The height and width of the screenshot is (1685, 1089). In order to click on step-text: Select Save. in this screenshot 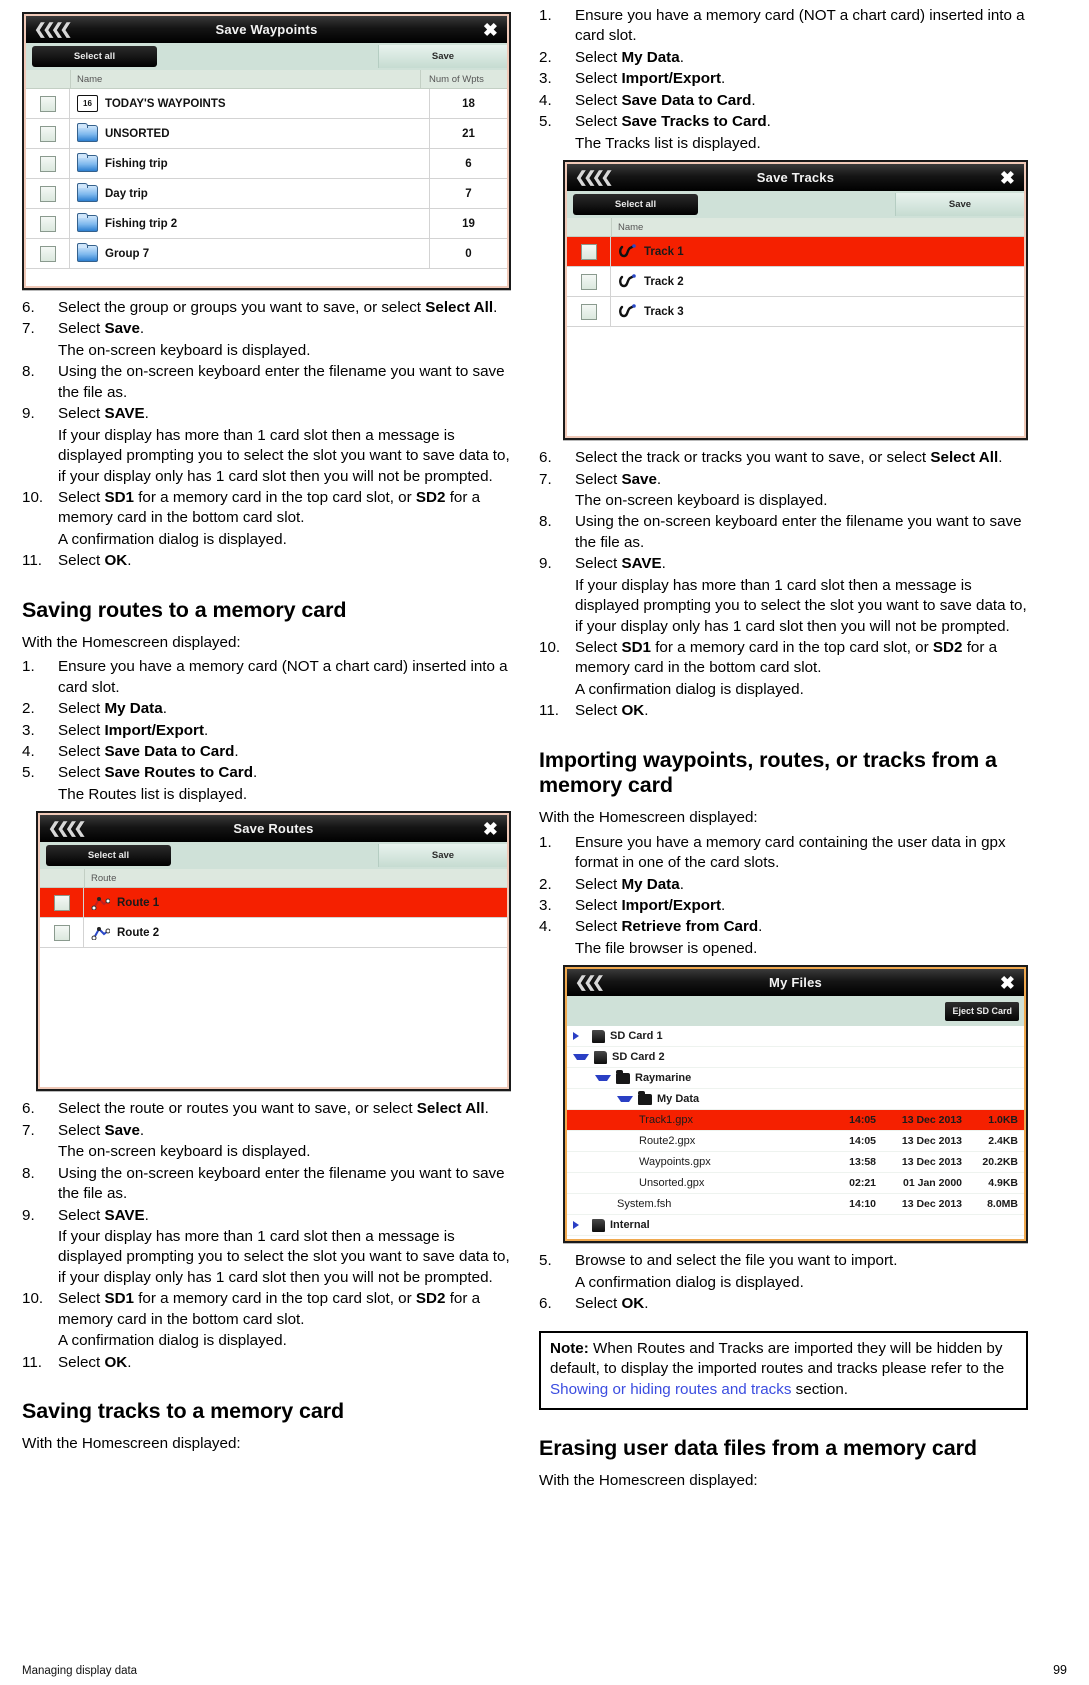, I will do `click(101, 1130)`.